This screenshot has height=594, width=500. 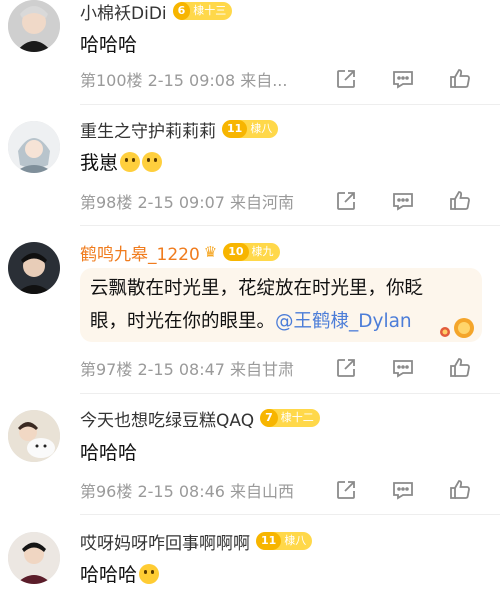 I want to click on name-row: 小棉袄DiDi 6 棣十三, so click(x=156, y=12).